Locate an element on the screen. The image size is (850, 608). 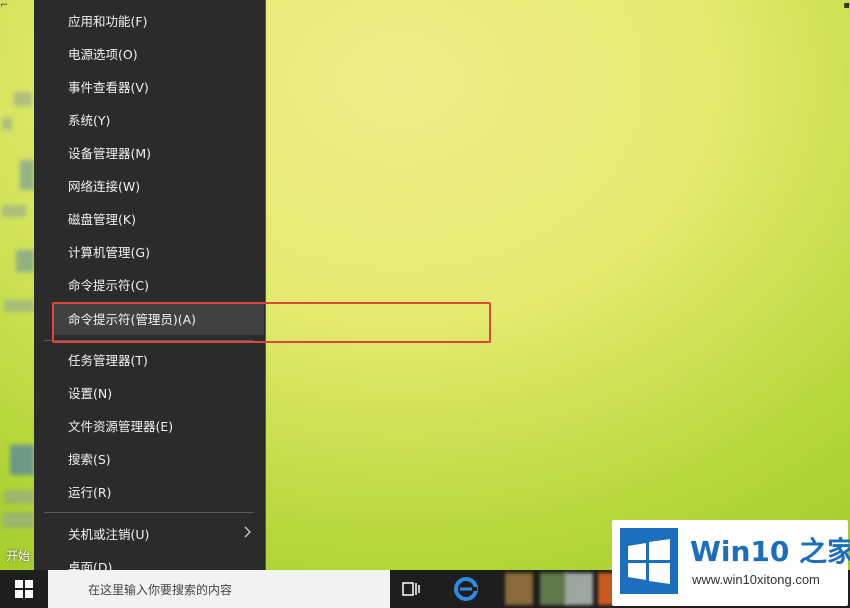
menu-item-label: 电源选项(O) is located at coordinates (103, 54).